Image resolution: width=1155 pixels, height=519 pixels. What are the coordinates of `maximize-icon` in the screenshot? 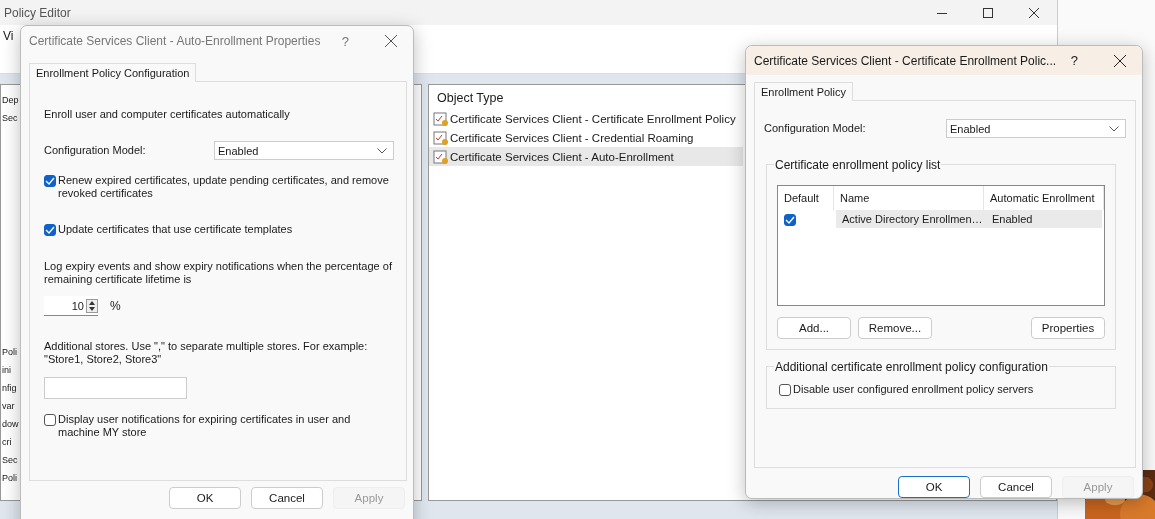 It's located at (988, 12).